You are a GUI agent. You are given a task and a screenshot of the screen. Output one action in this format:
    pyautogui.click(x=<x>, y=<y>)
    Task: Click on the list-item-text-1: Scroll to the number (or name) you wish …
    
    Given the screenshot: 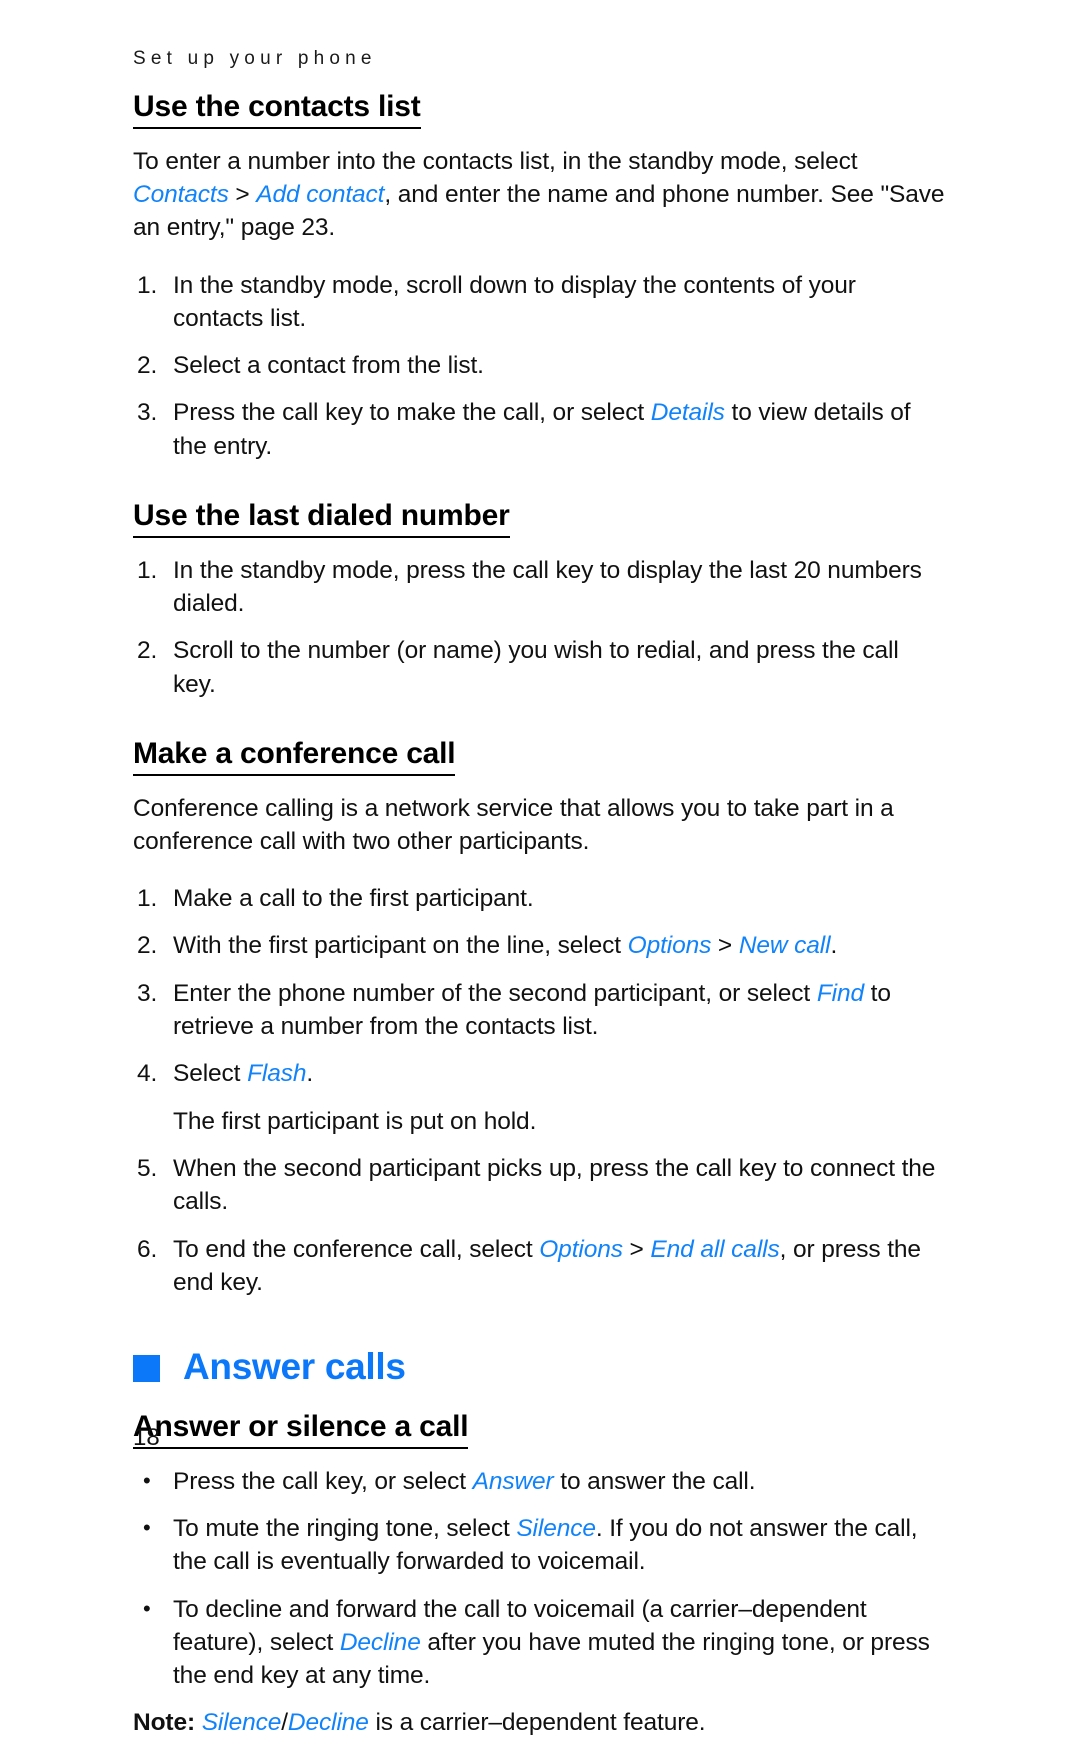 What is the action you would take?
    pyautogui.click(x=536, y=667)
    